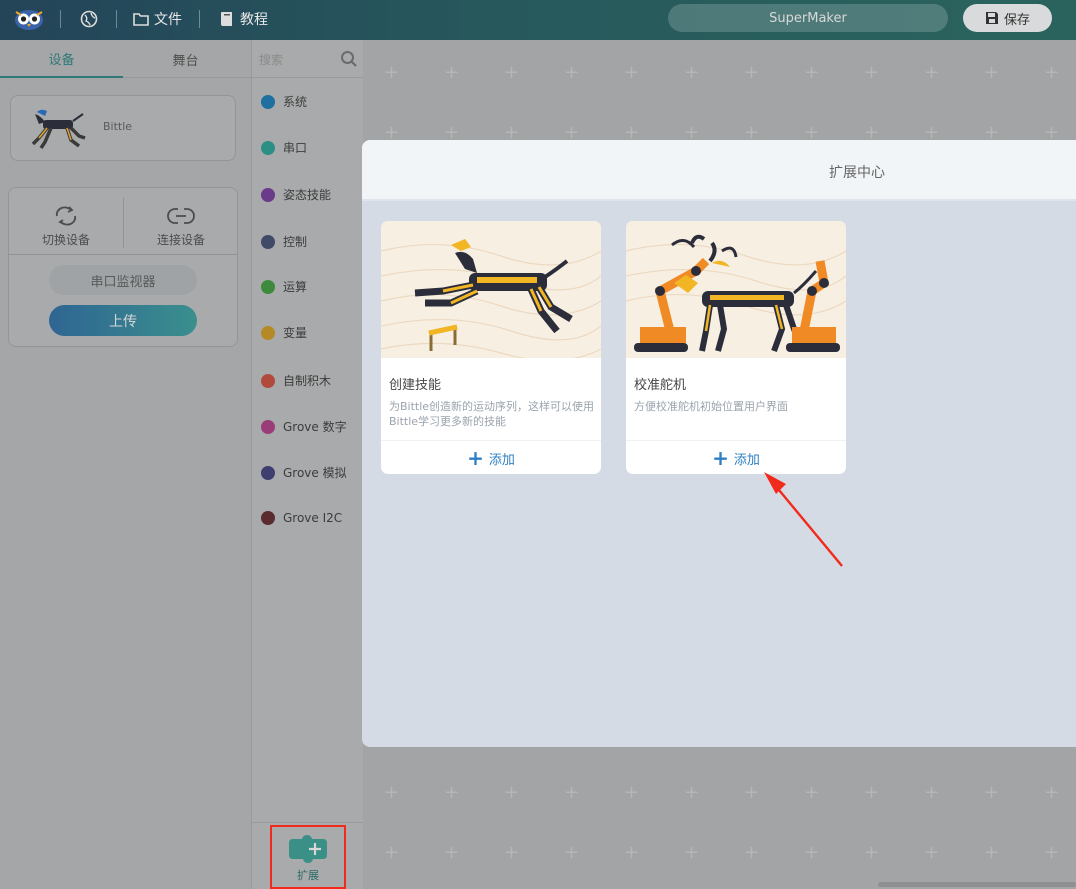  I want to click on extension-area: 扩展, so click(308, 855).